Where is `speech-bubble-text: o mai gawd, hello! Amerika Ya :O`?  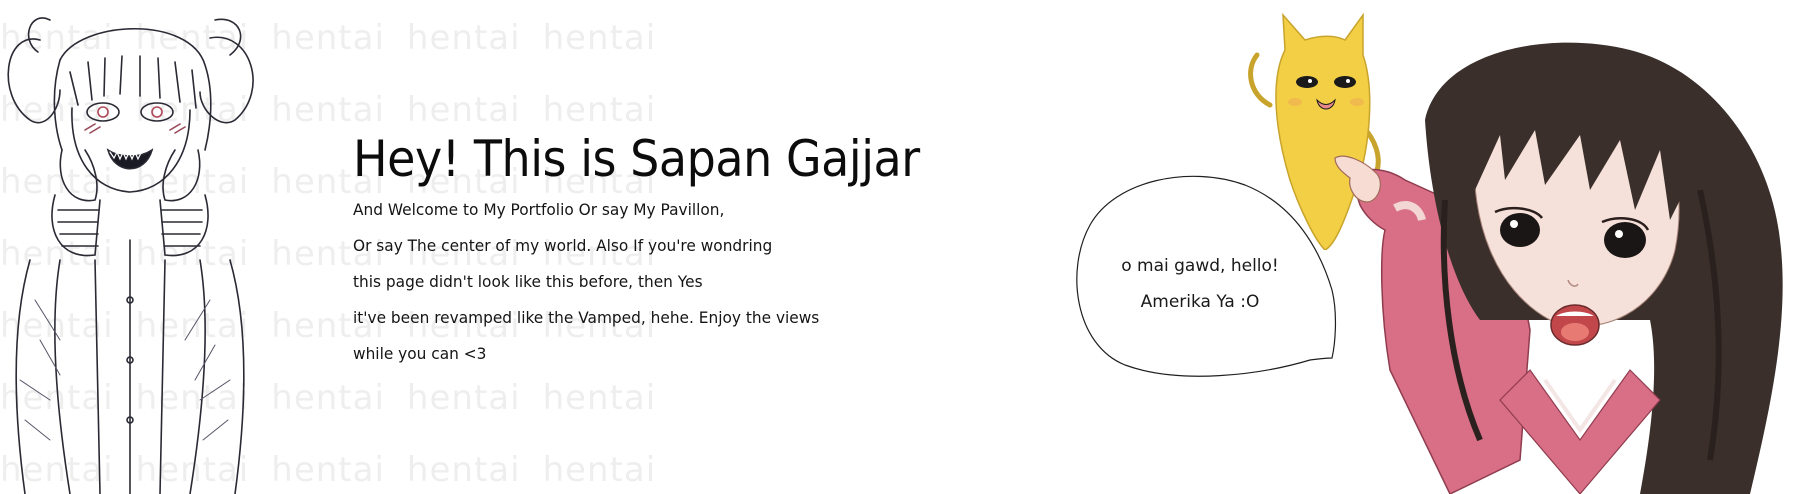
speech-bubble-text: o mai gawd, hello! Amerika Ya :O is located at coordinates (1200, 284).